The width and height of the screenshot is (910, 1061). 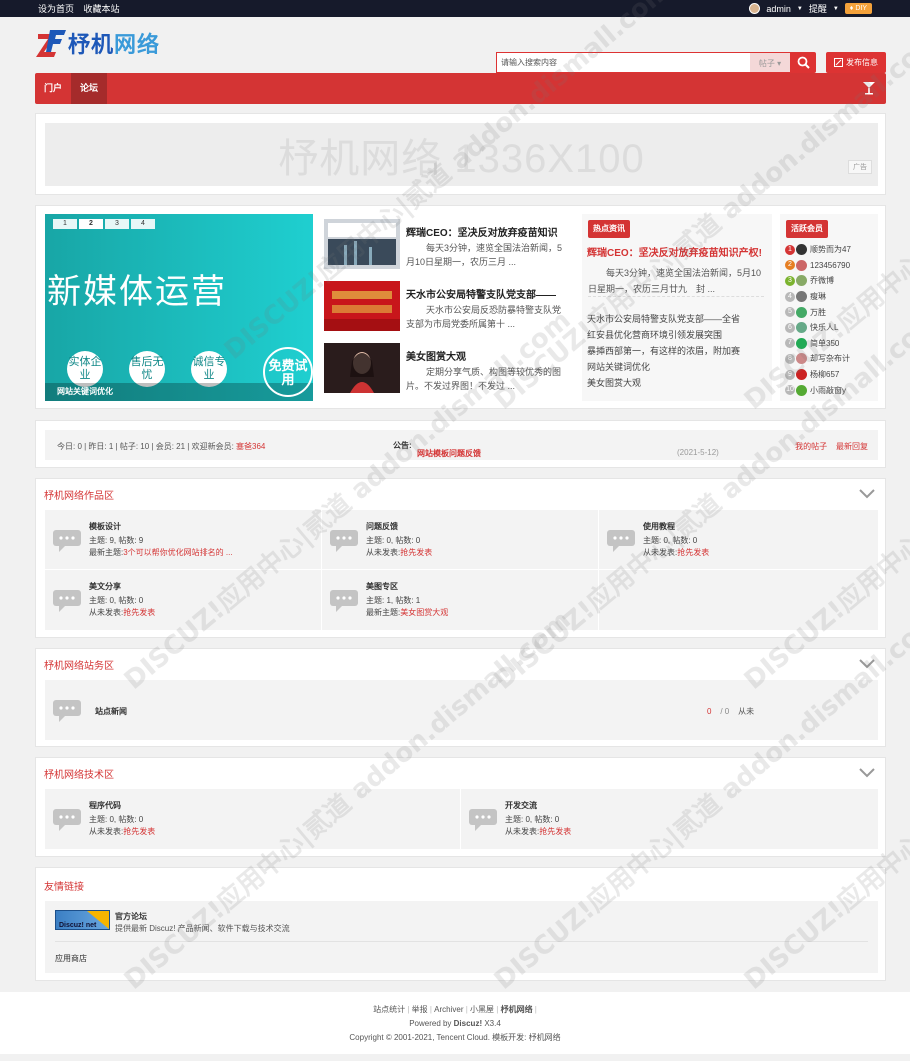 I want to click on ad-banner: 杼机网络 1336X100 广告, so click(x=461, y=154).